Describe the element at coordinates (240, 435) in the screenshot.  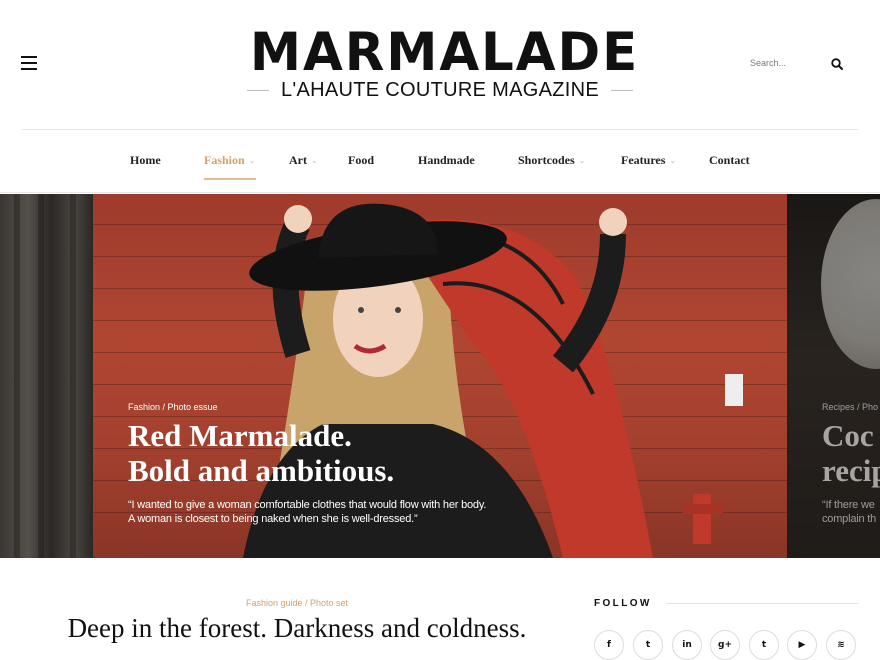
I see `slide-title-line: Red Marmalade.` at that location.